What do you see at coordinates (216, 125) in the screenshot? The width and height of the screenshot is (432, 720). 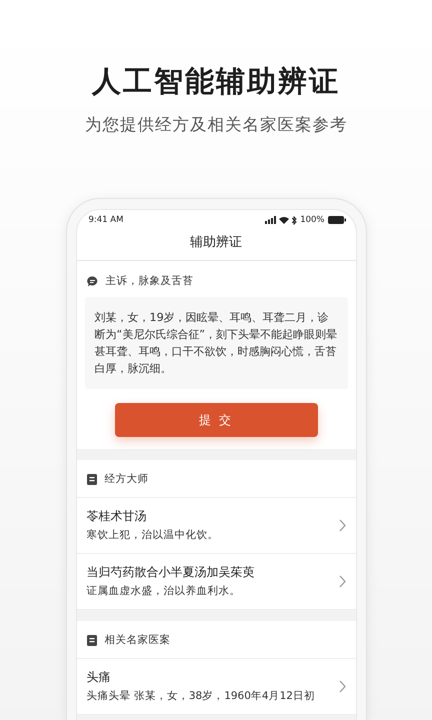 I see `subheadline: 为您提供经方及相关名家医案参考` at bounding box center [216, 125].